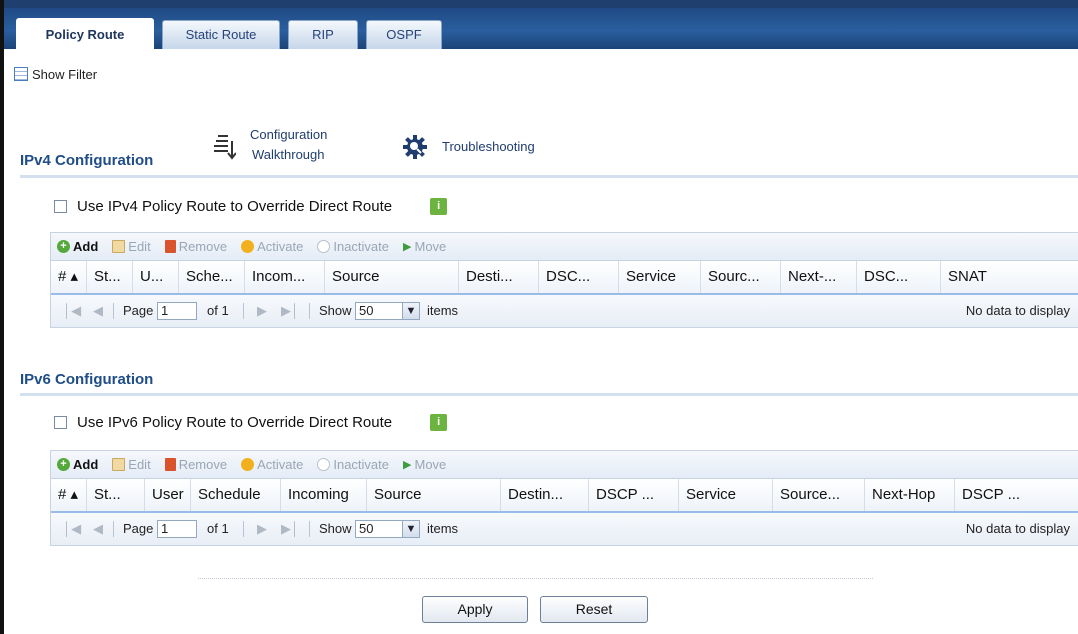 This screenshot has width=1078, height=634. Describe the element at coordinates (539, 4) in the screenshot. I see `window-caption-strip` at that location.